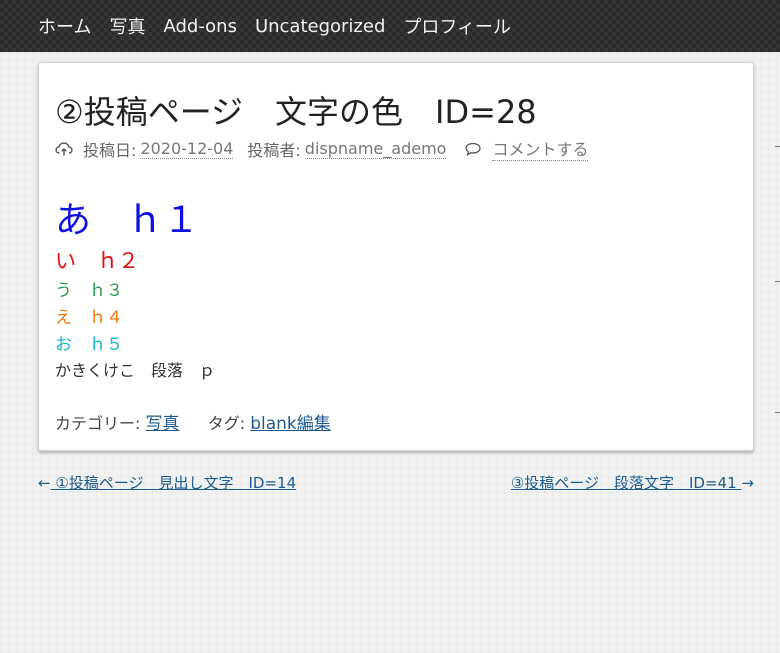 The width and height of the screenshot is (780, 653). I want to click on tag-link: blank編集, so click(290, 424).